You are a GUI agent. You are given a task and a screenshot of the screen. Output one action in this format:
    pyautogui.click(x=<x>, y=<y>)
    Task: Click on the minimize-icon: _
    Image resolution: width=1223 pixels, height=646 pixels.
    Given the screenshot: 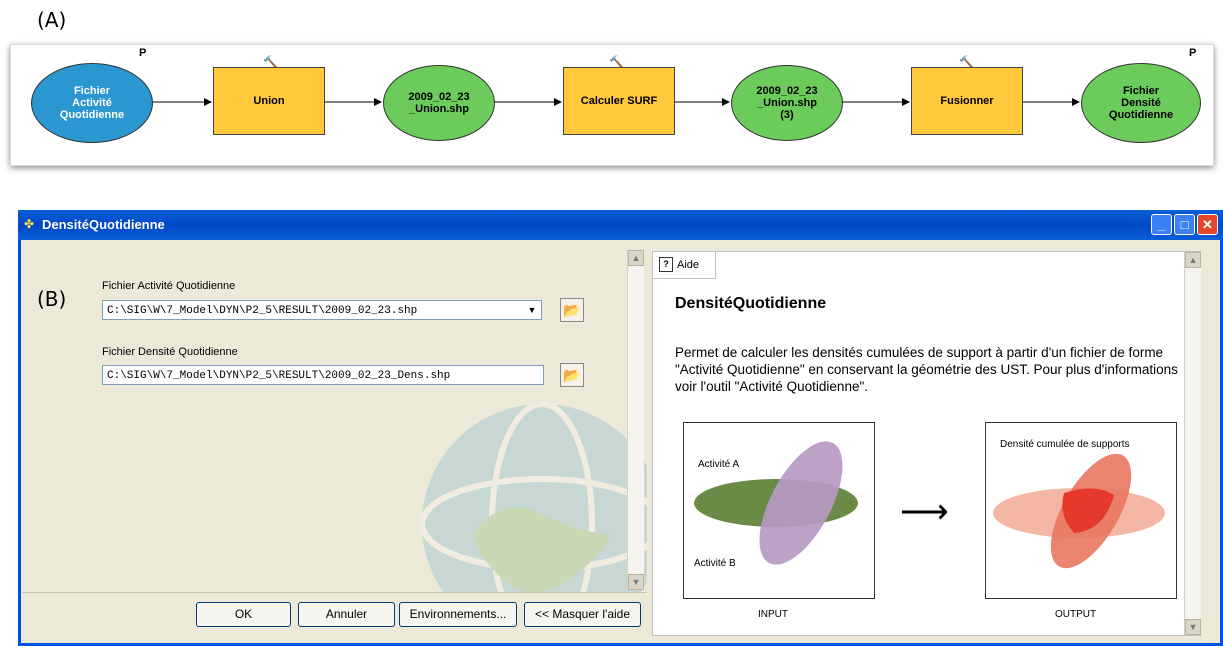 What is the action you would take?
    pyautogui.click(x=1161, y=224)
    